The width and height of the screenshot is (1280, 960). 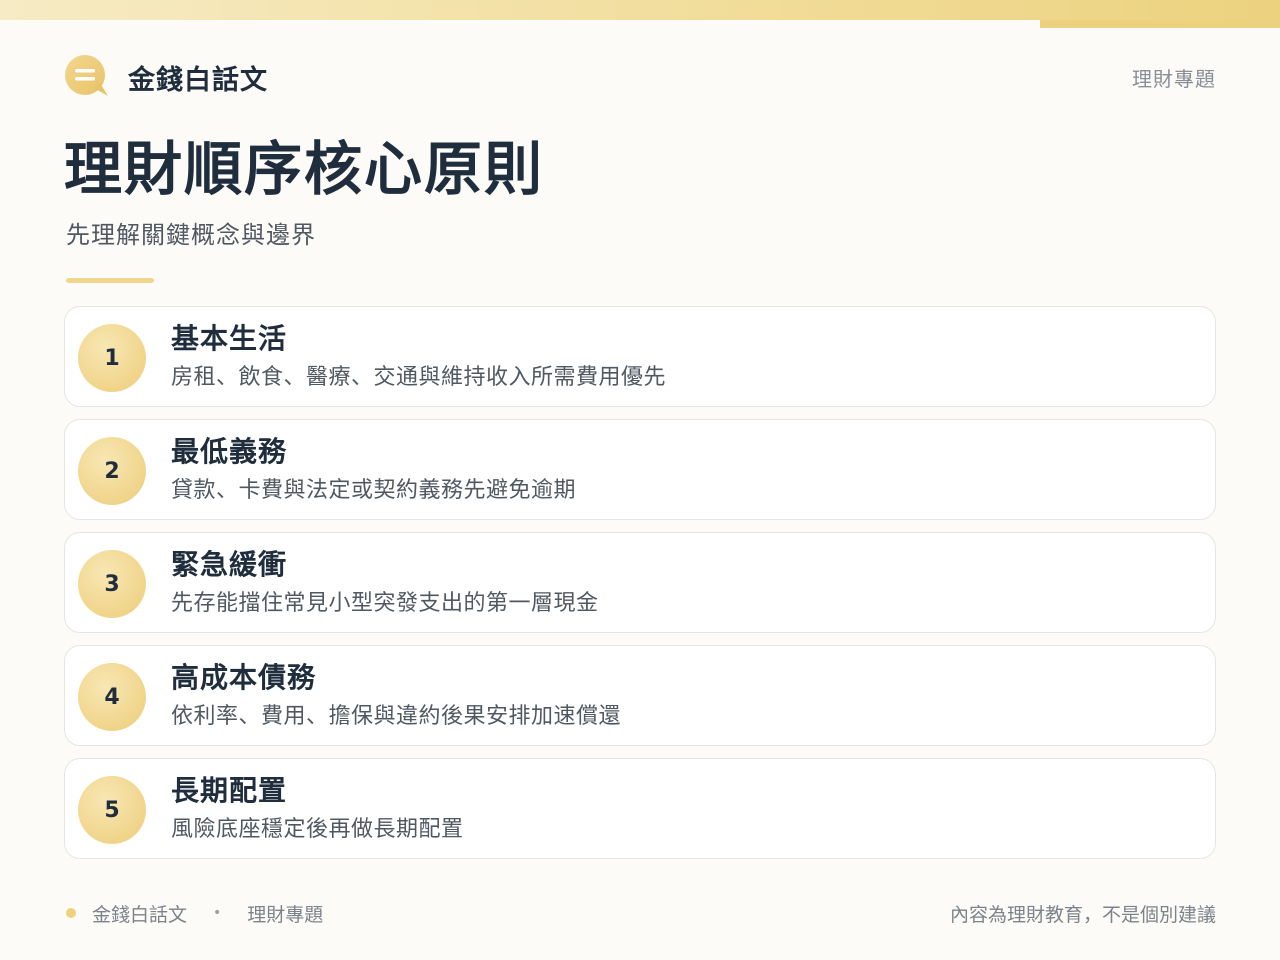 I want to click on header-topic: 理財專題, so click(x=1174, y=77).